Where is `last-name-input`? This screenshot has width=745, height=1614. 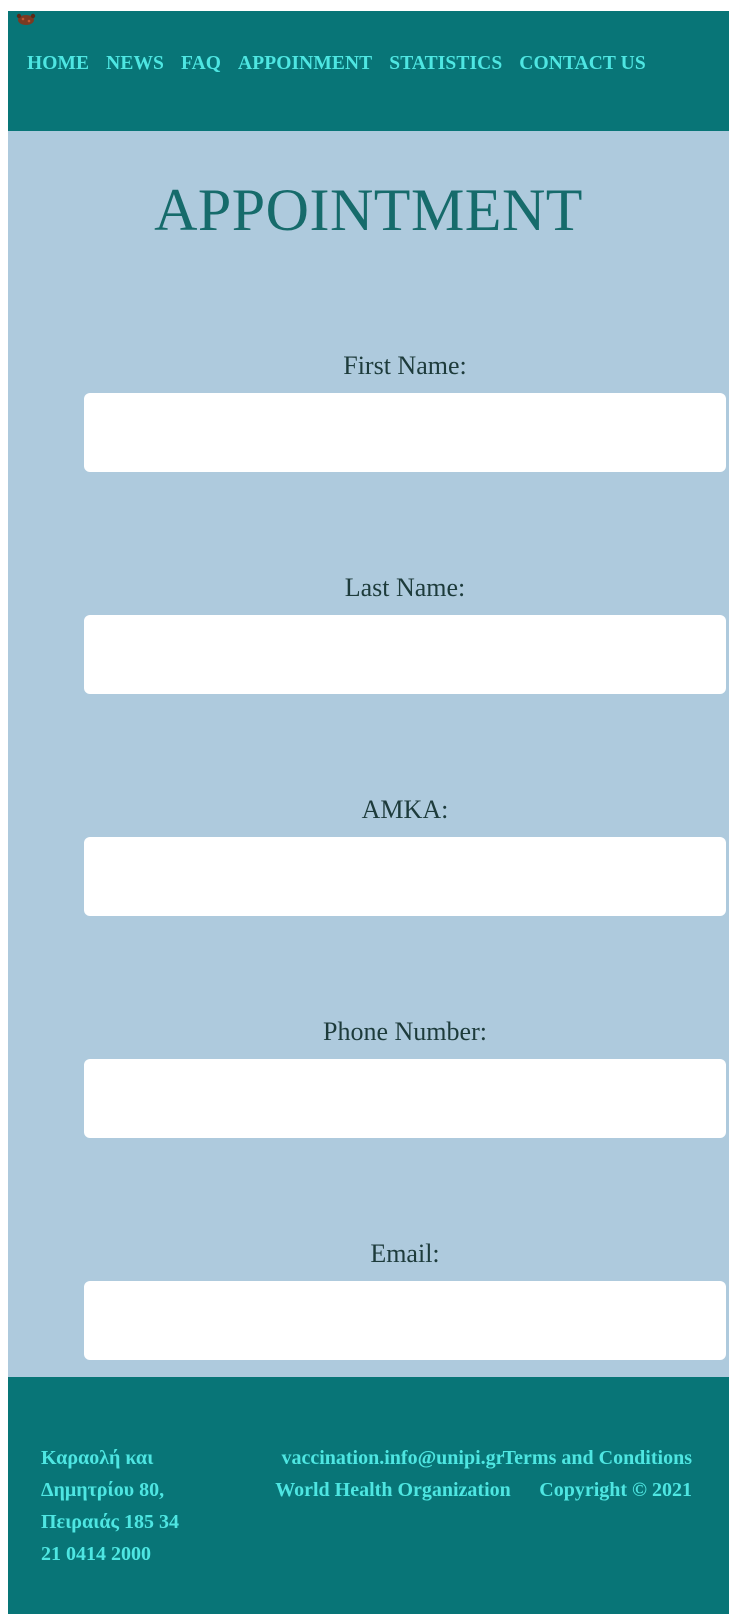
last-name-input is located at coordinates (405, 654).